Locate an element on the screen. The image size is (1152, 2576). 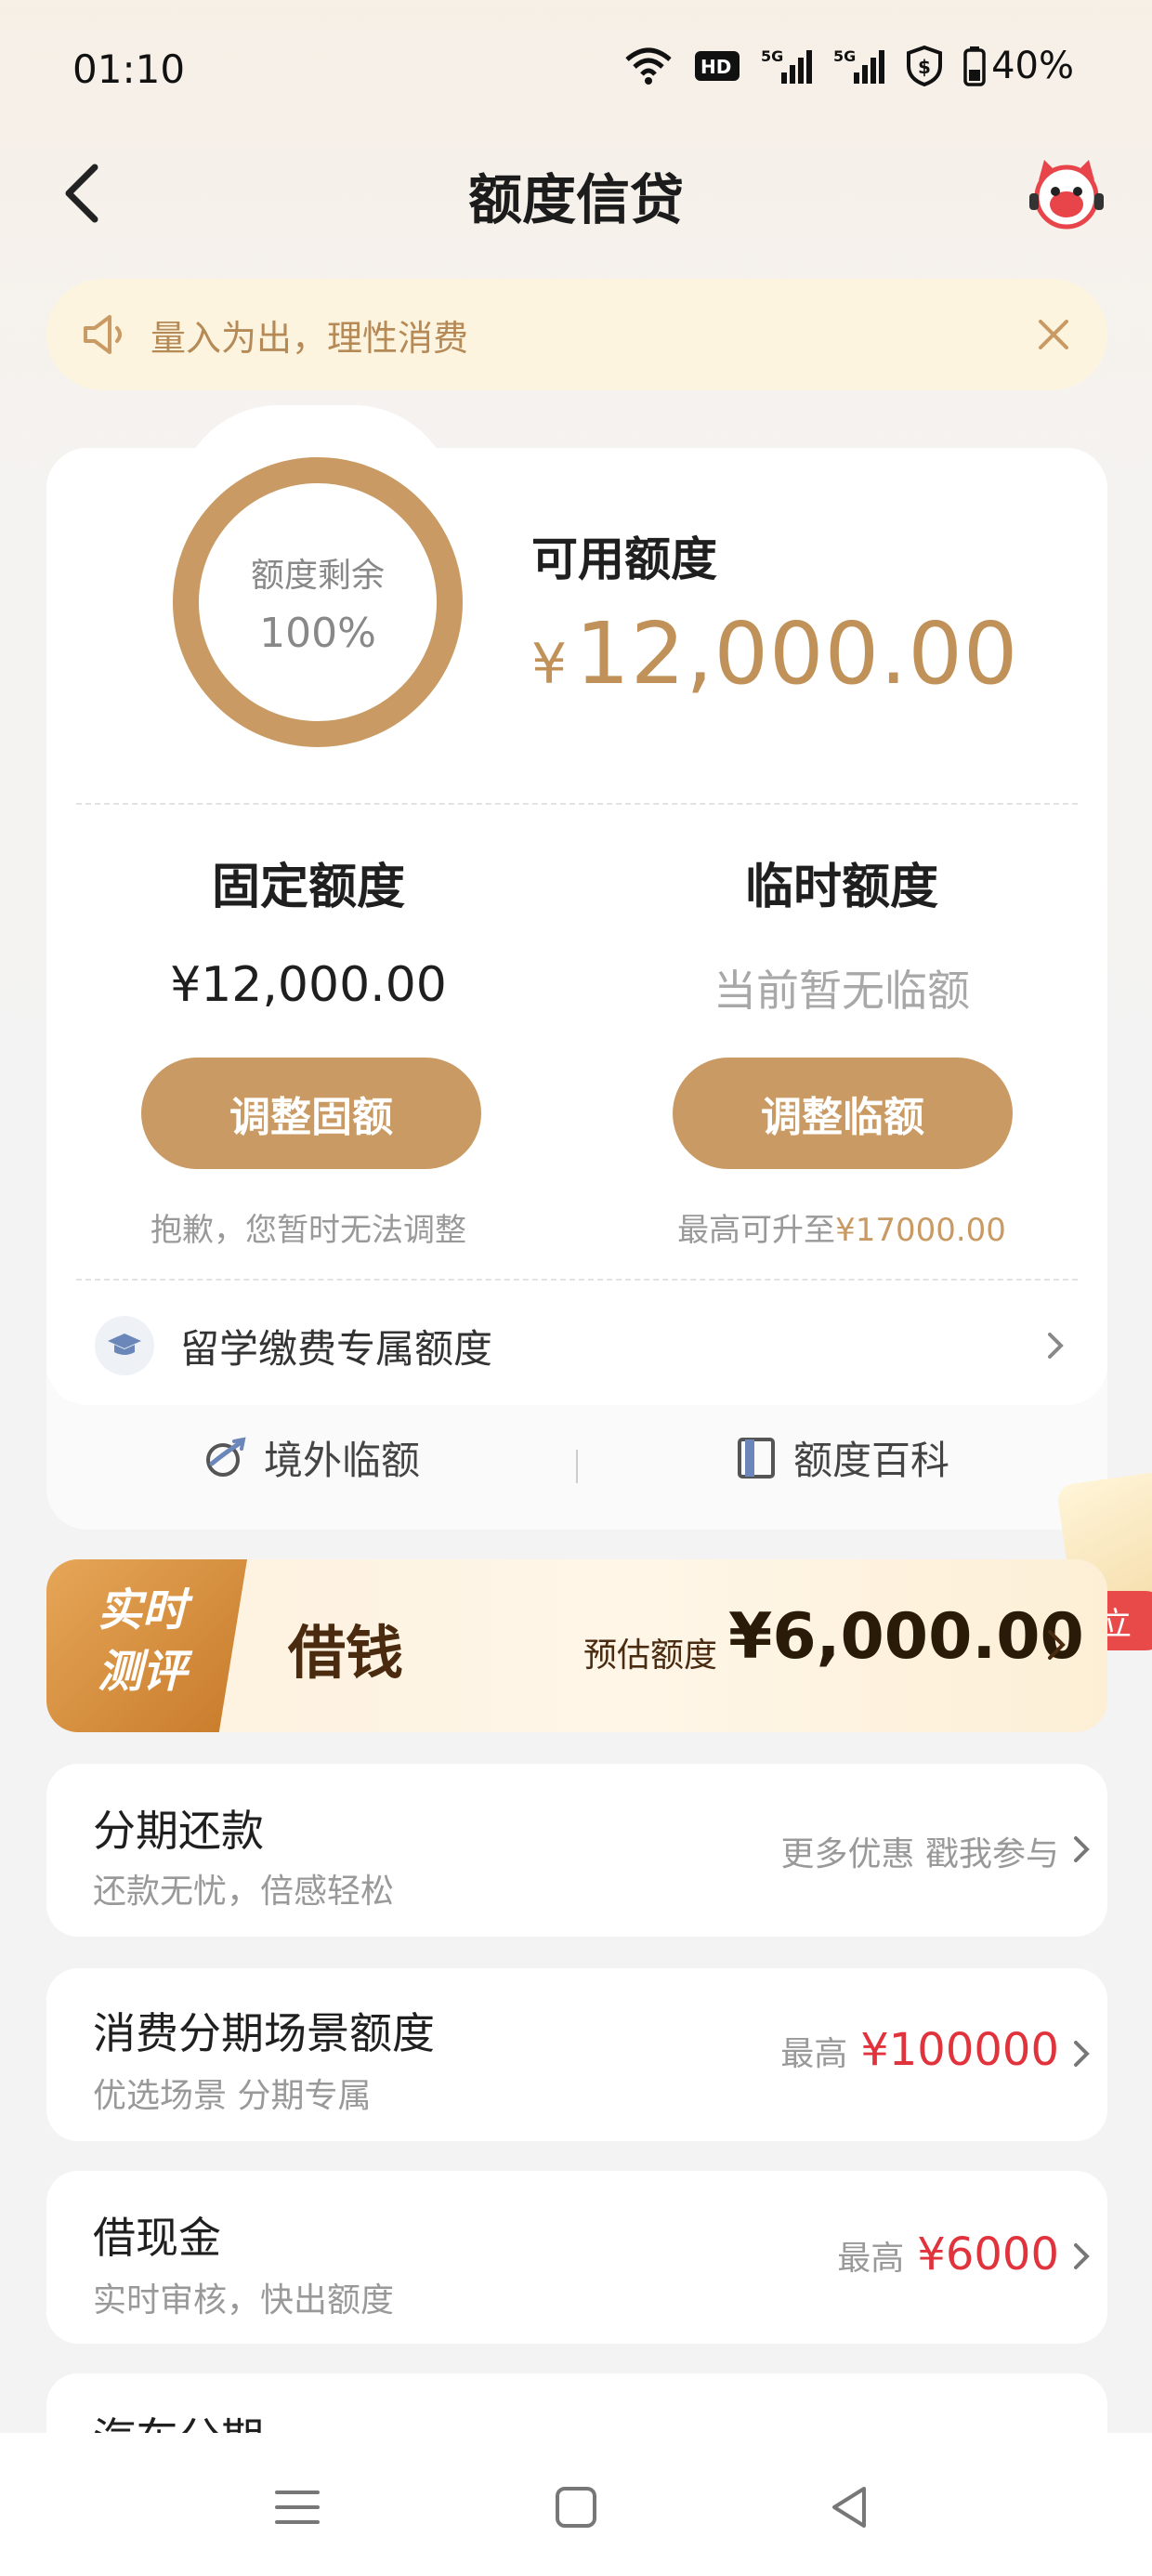
badge-text: 实时 测评 is located at coordinates (142, 1641).